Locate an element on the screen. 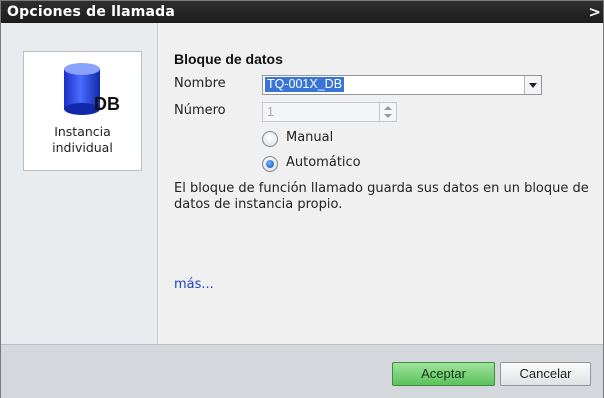 The image size is (604, 398). radio-auto-label: Automático is located at coordinates (323, 162).